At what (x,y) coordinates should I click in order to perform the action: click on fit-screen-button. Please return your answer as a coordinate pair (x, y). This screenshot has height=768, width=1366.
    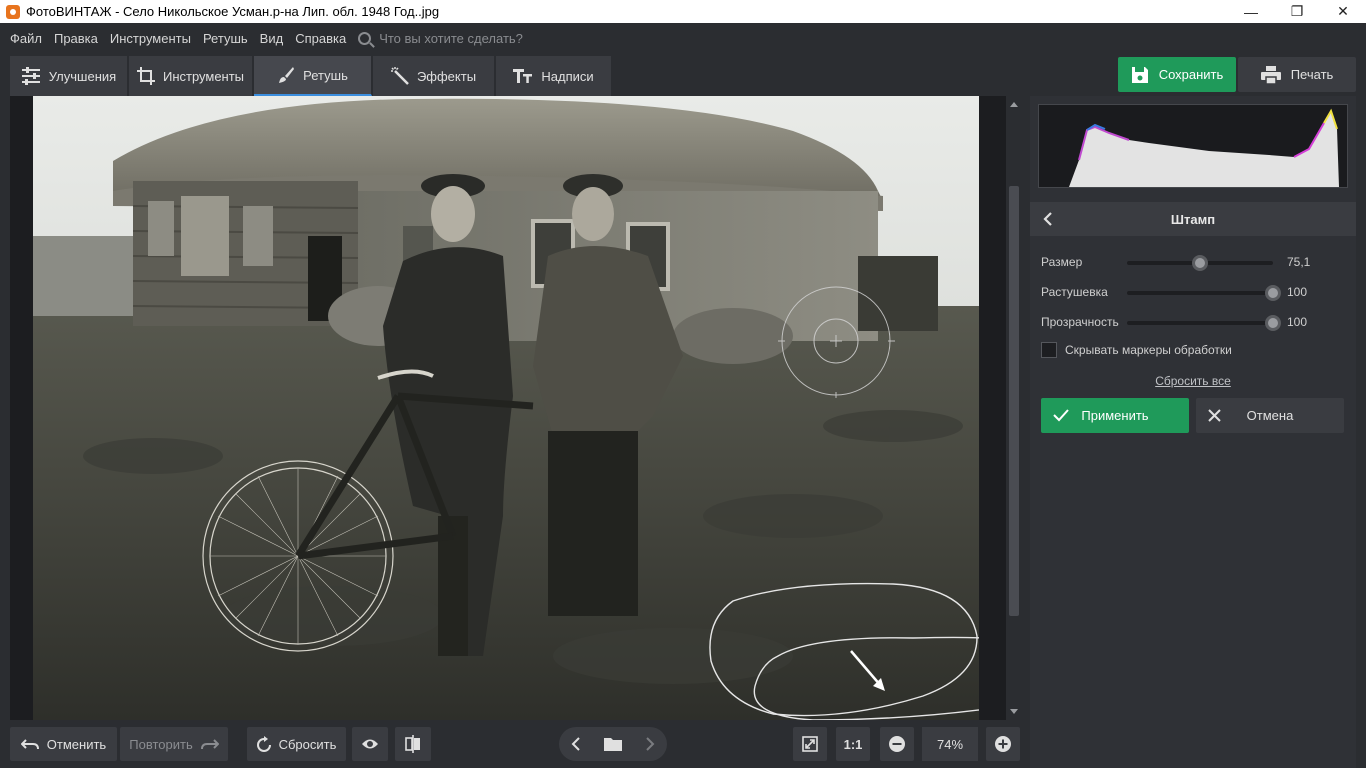
    Looking at the image, I should click on (810, 744).